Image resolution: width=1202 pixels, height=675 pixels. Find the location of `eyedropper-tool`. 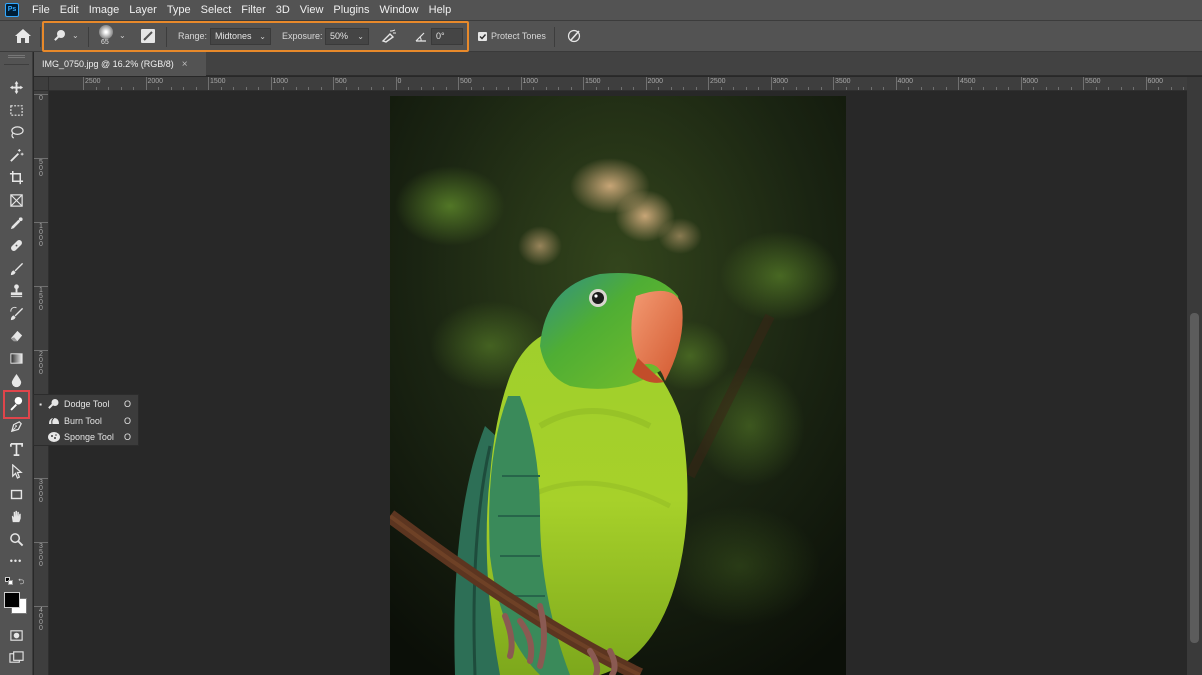

eyedropper-tool is located at coordinates (16, 223).